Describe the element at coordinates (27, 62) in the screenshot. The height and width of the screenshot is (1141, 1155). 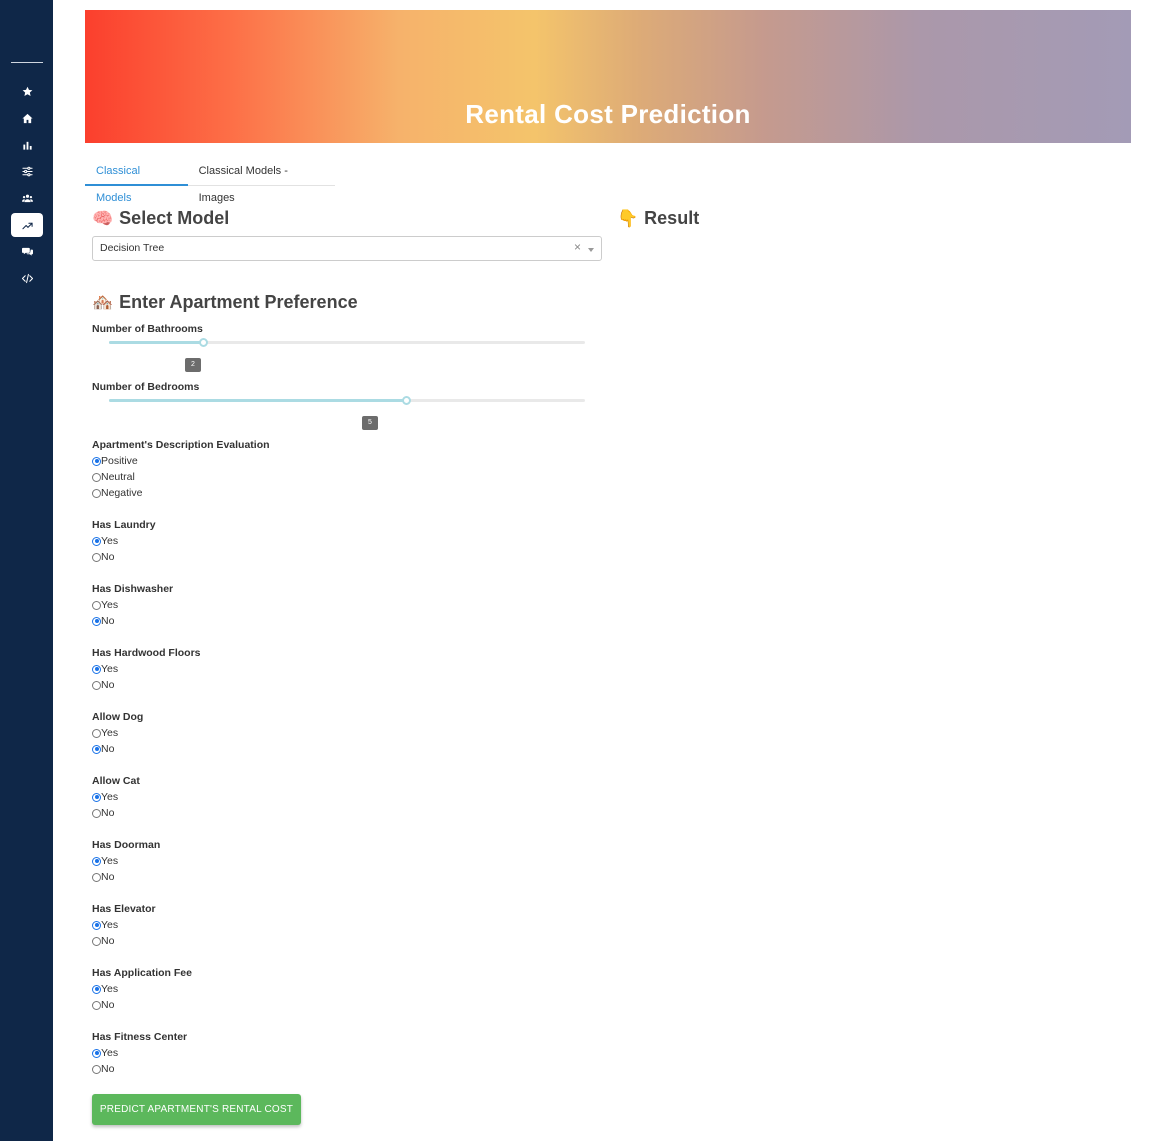
I see `sidebar-divider` at that location.